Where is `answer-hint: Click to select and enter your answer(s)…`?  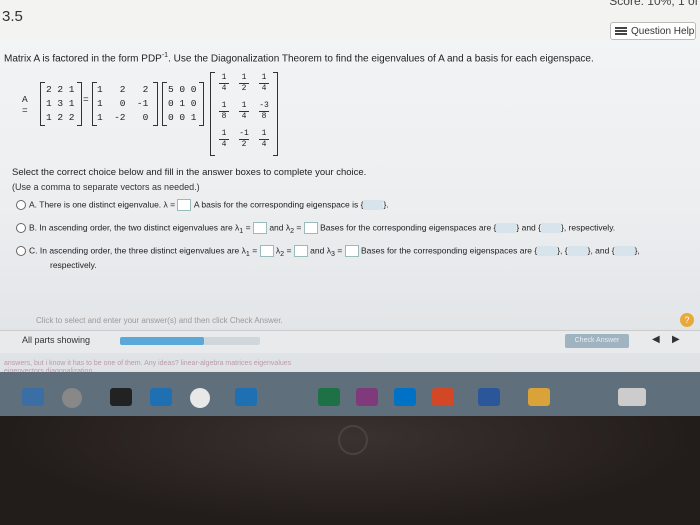
answer-hint: Click to select and enter your answer(s)… is located at coordinates (159, 320).